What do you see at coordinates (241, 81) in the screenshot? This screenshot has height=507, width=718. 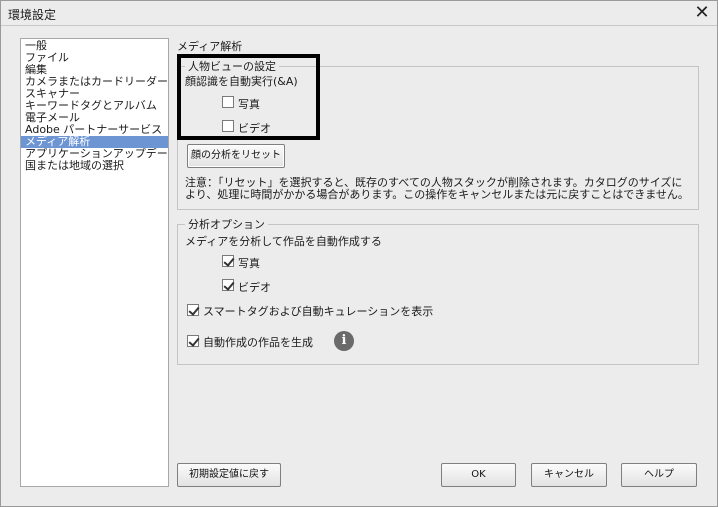 I see `auto-run-label: 顔認識を自動実行(&A)` at bounding box center [241, 81].